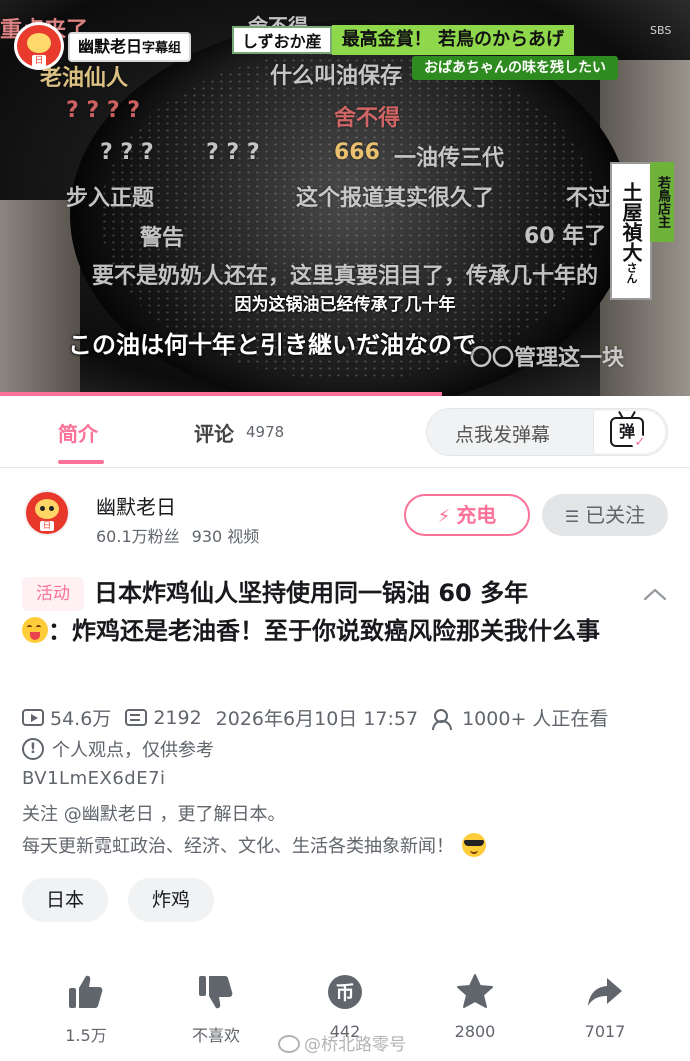  I want to click on share-arrow-icon, so click(605, 992).